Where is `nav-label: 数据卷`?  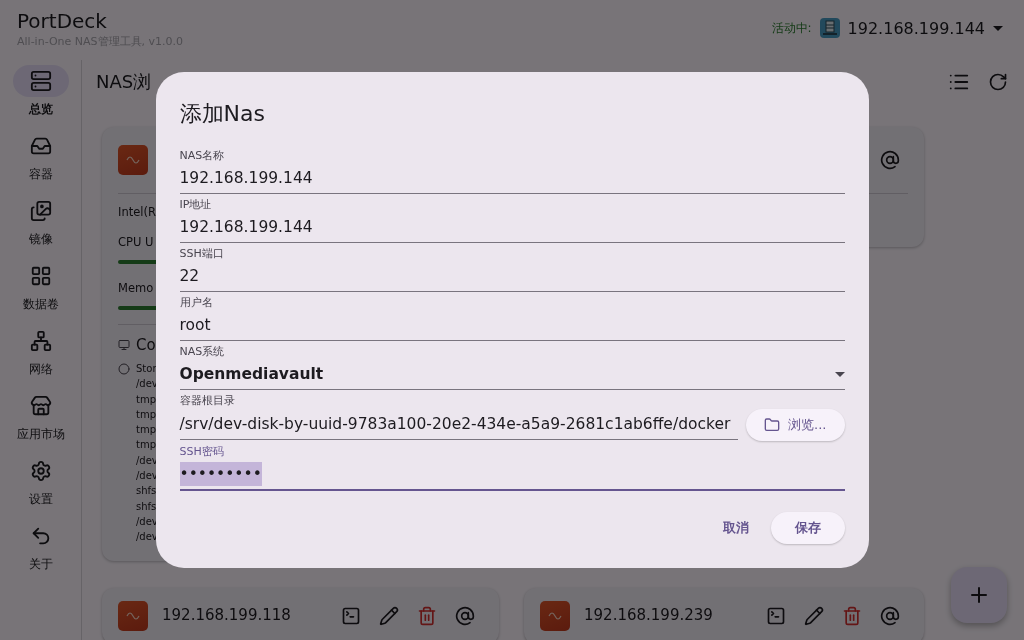
nav-label: 数据卷 is located at coordinates (40, 304).